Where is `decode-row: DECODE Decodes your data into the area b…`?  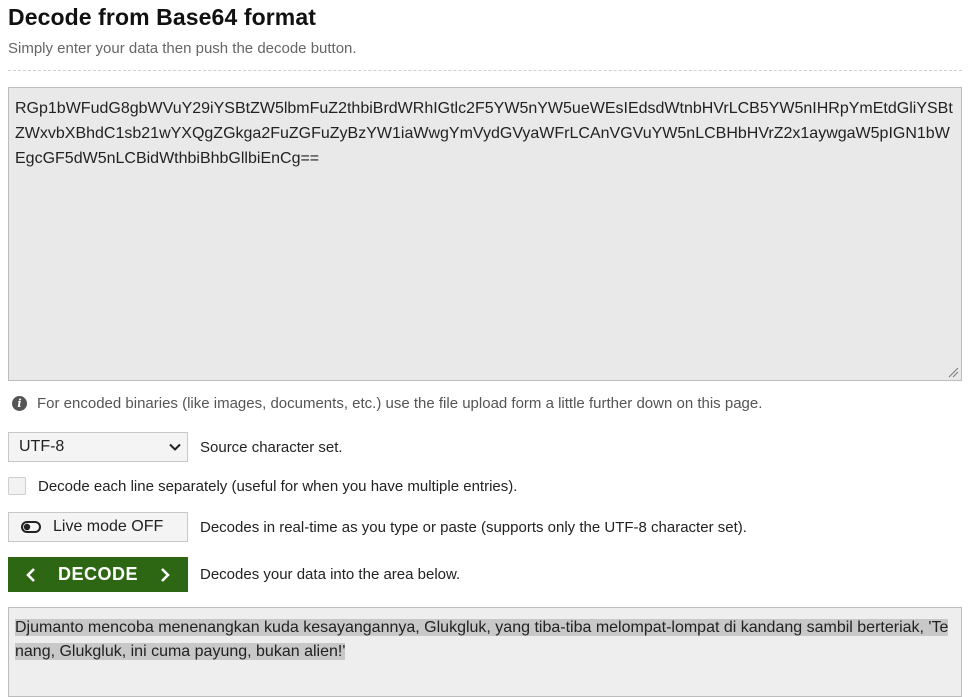
decode-row: DECODE Decodes your data into the area b… is located at coordinates (234, 574).